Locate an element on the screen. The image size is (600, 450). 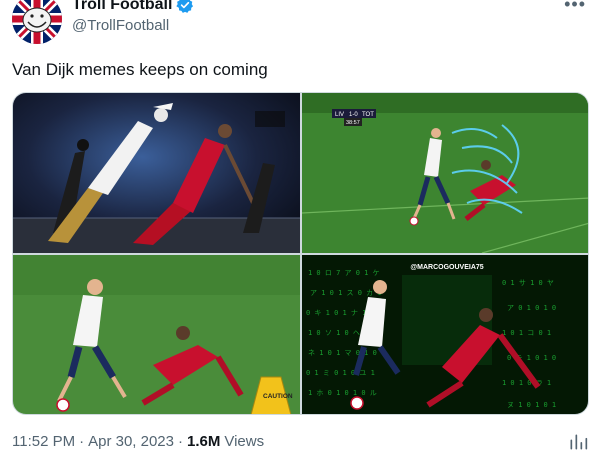
more-horizontal-icon: ••• is located at coordinates (575, 7).